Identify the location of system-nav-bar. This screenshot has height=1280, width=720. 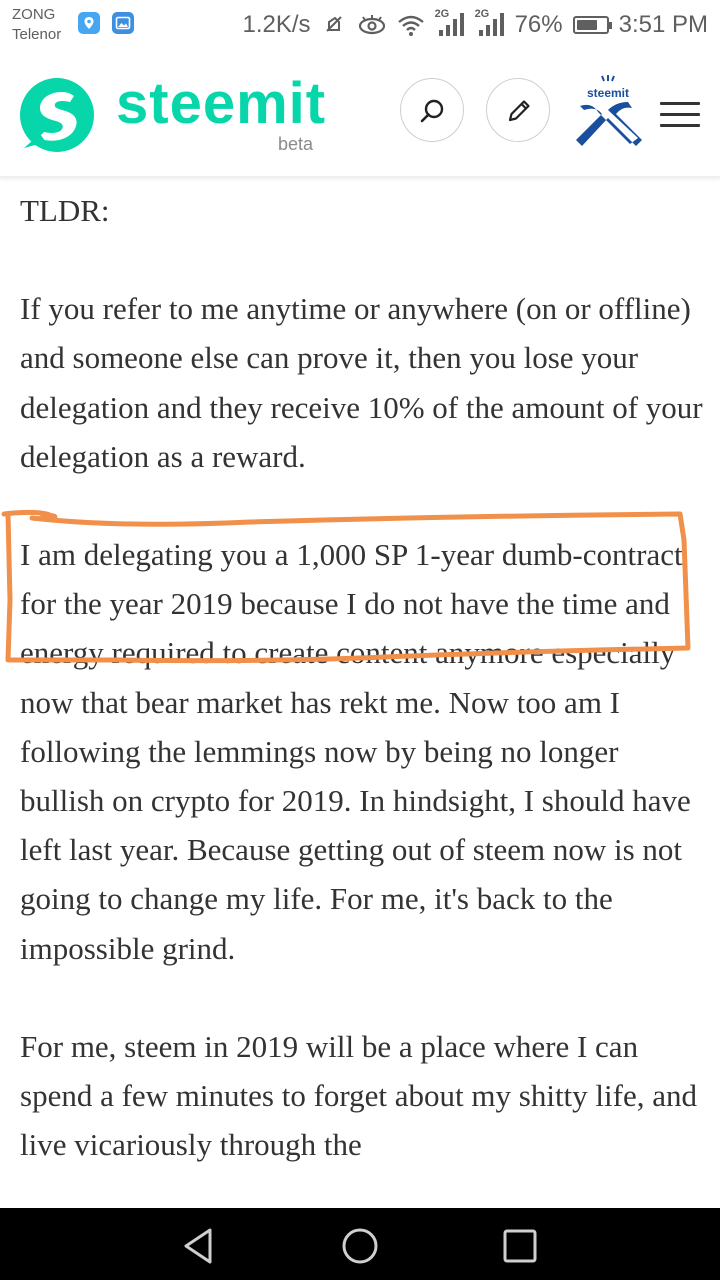
(360, 1244).